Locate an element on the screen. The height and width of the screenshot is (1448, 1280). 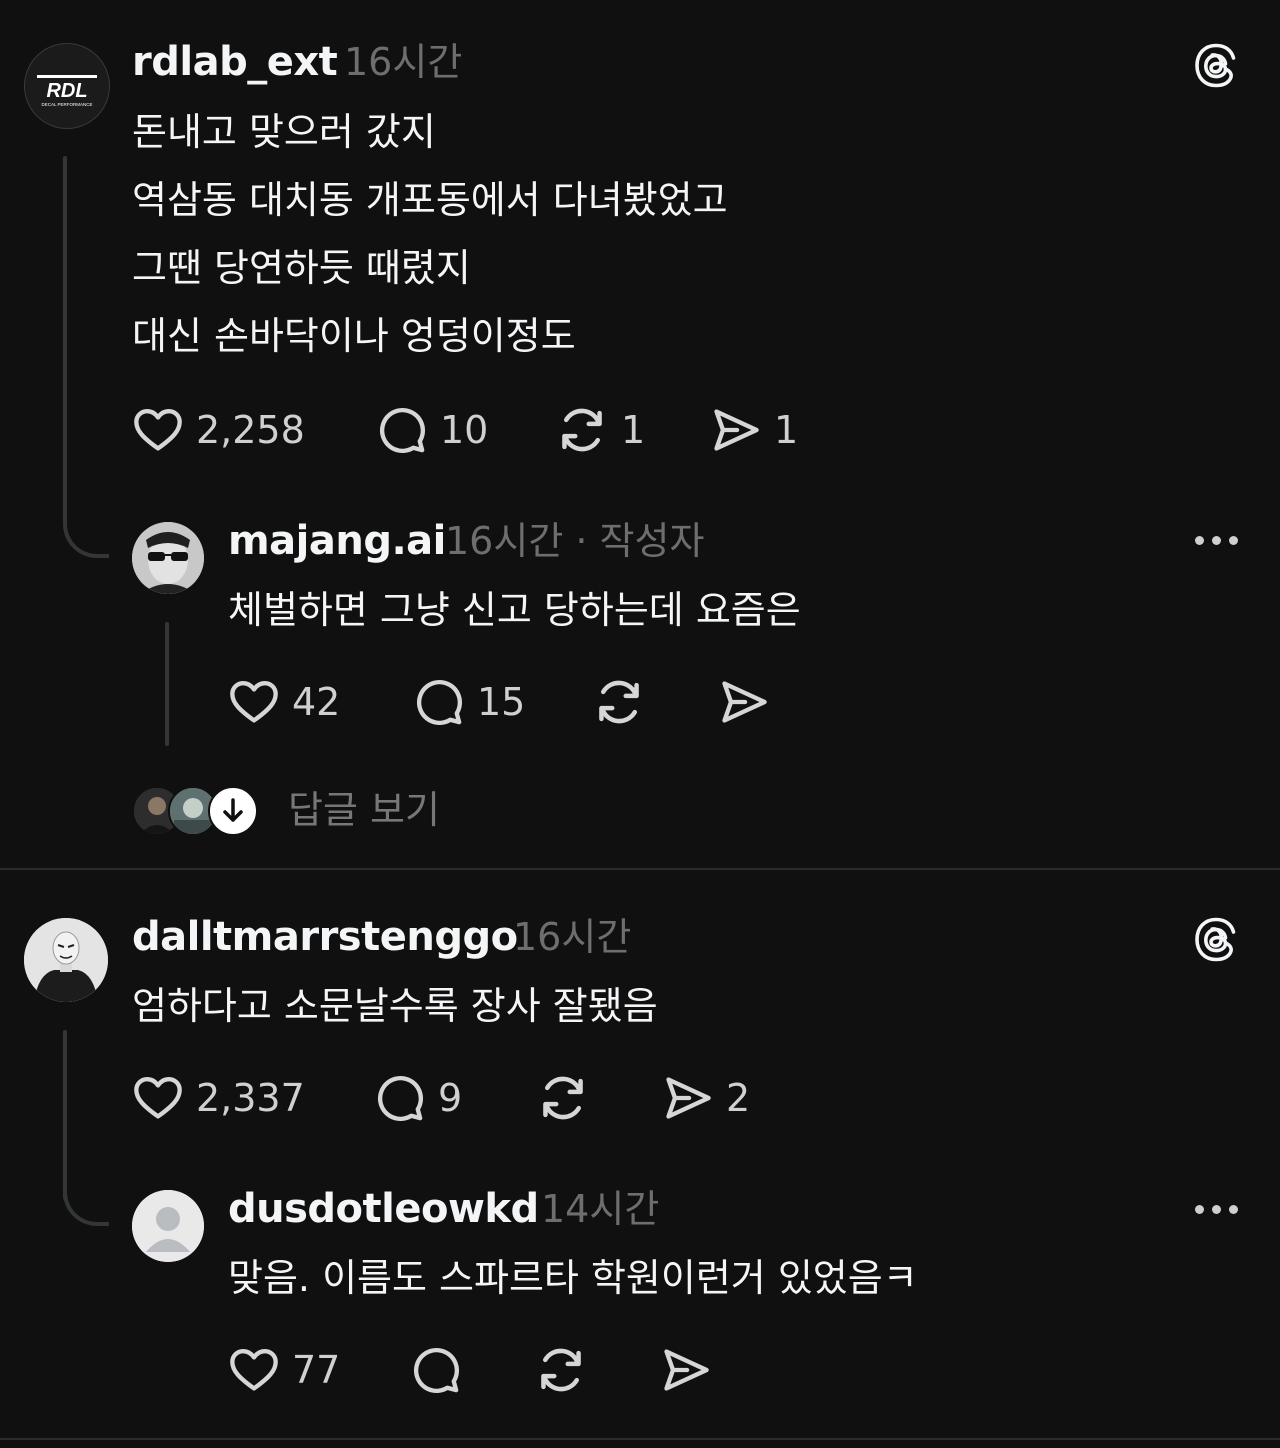
reply-thread-line is located at coordinates (167, 684).